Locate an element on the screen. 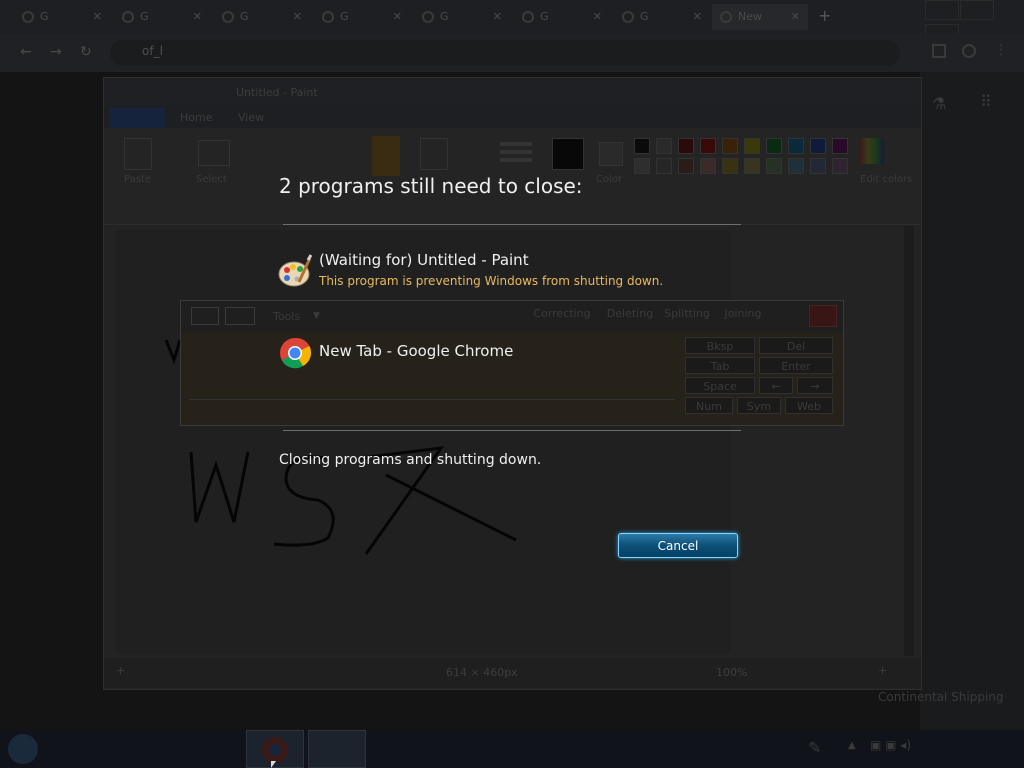 The width and height of the screenshot is (1024, 768). chrome-icon is located at coordinates (295, 353).